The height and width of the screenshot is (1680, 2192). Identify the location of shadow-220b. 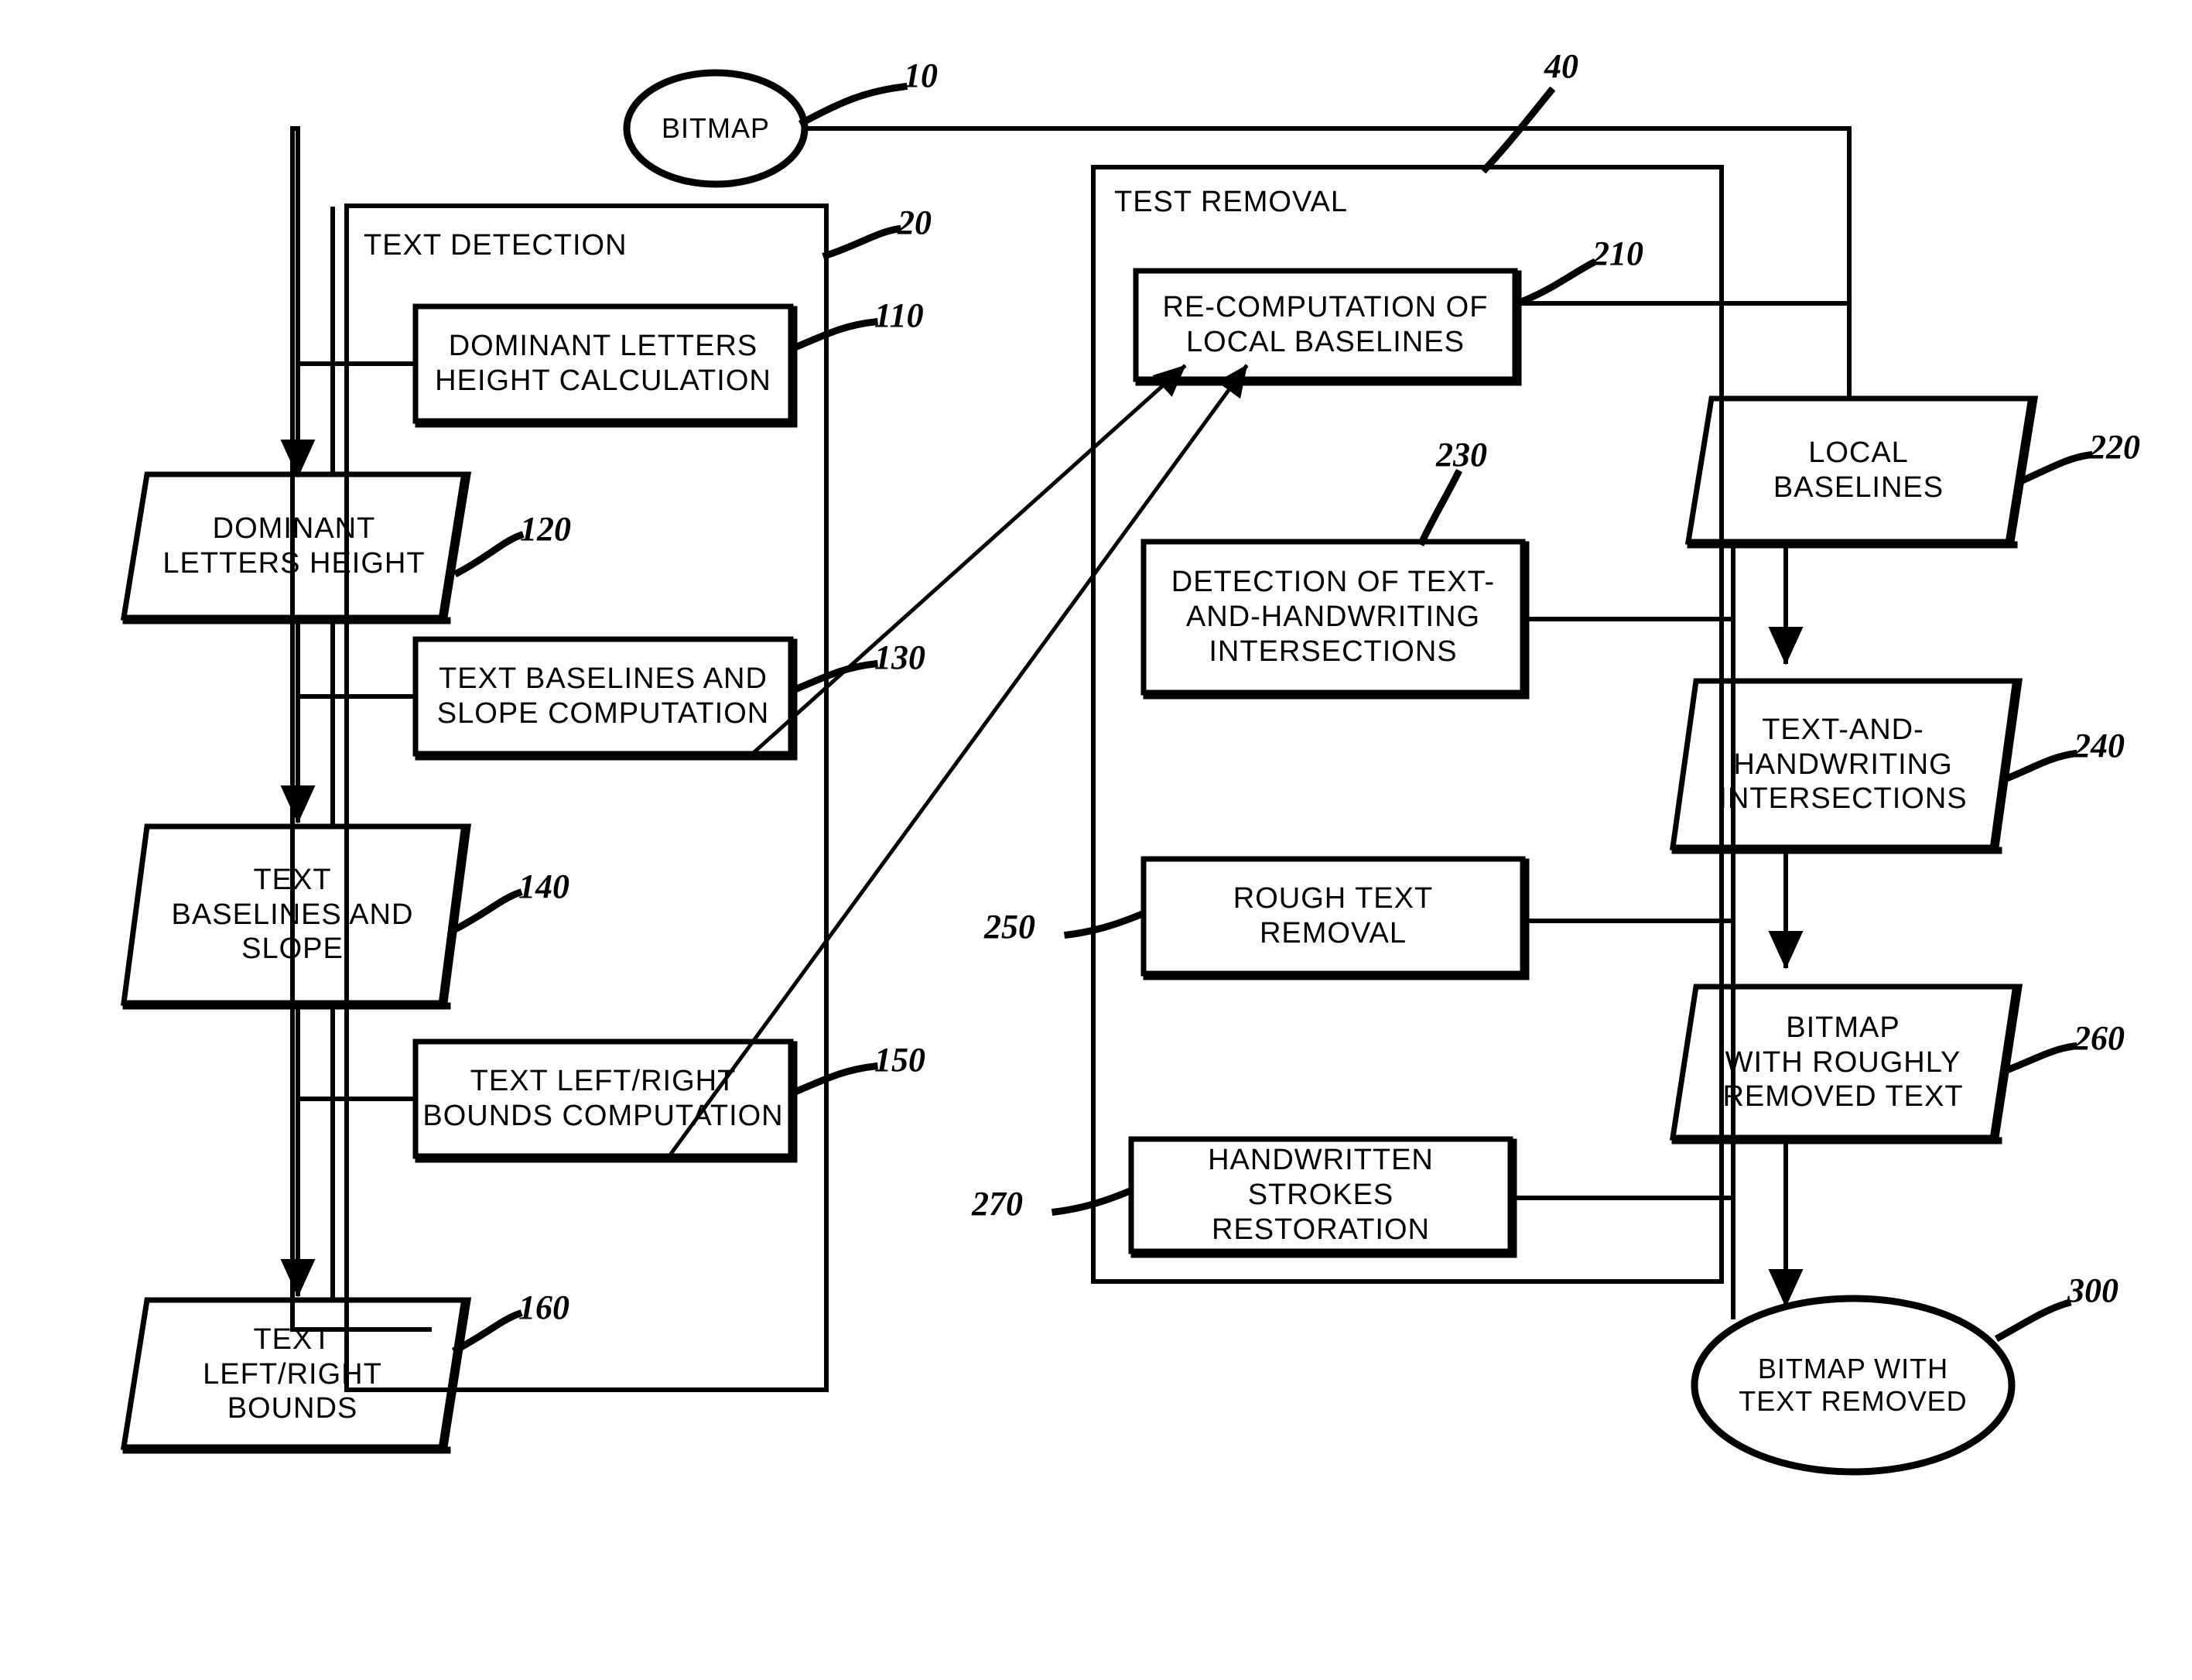
(2020, 472).